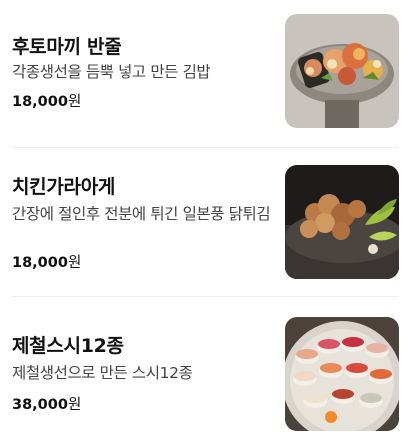 Image resolution: width=404 pixels, height=437 pixels. What do you see at coordinates (64, 187) in the screenshot?
I see `menu-item-name: 치킨가라아게` at bounding box center [64, 187].